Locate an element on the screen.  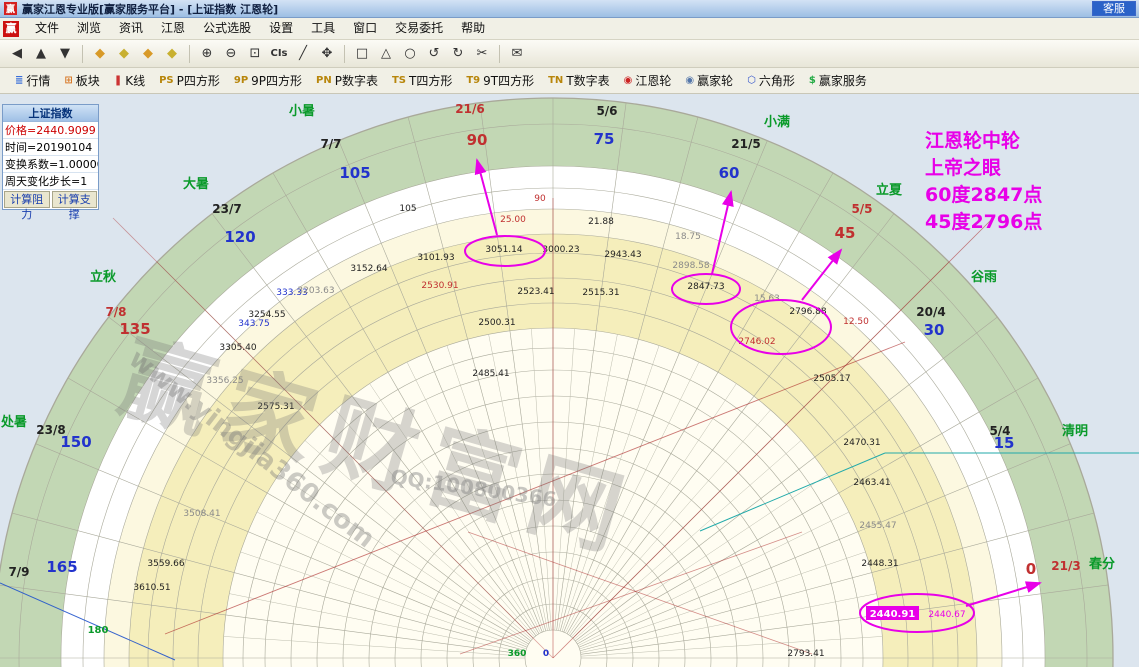
toolbar-item-t-number-table: TN T数字表 is located at coordinates (579, 80).